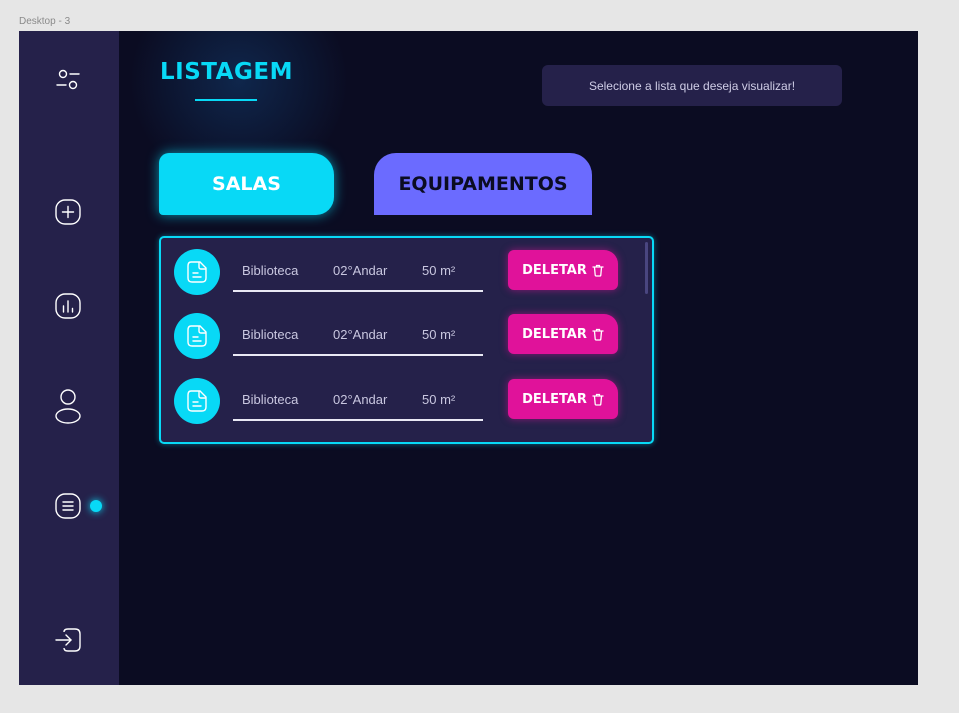 The height and width of the screenshot is (713, 959). What do you see at coordinates (483, 184) in the screenshot?
I see `tab-equipamentos: EQUIPAMENTOS` at bounding box center [483, 184].